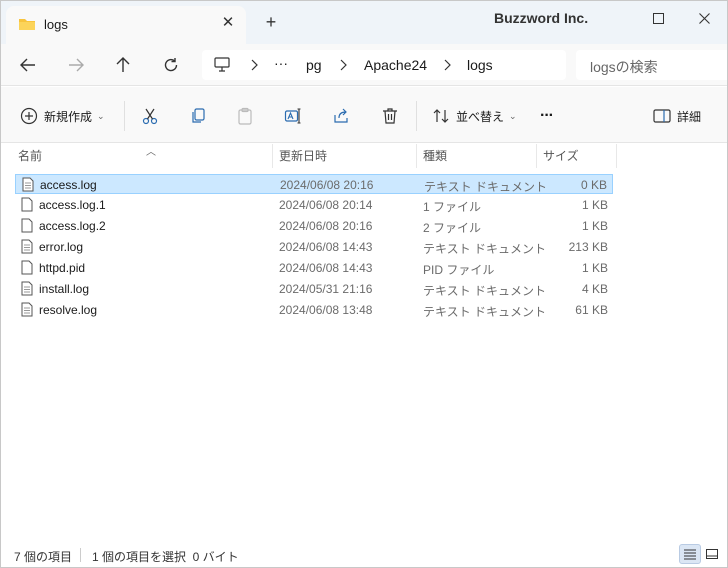 The image size is (728, 568). What do you see at coordinates (72, 205) in the screenshot?
I see `file-name: access.log.1` at bounding box center [72, 205].